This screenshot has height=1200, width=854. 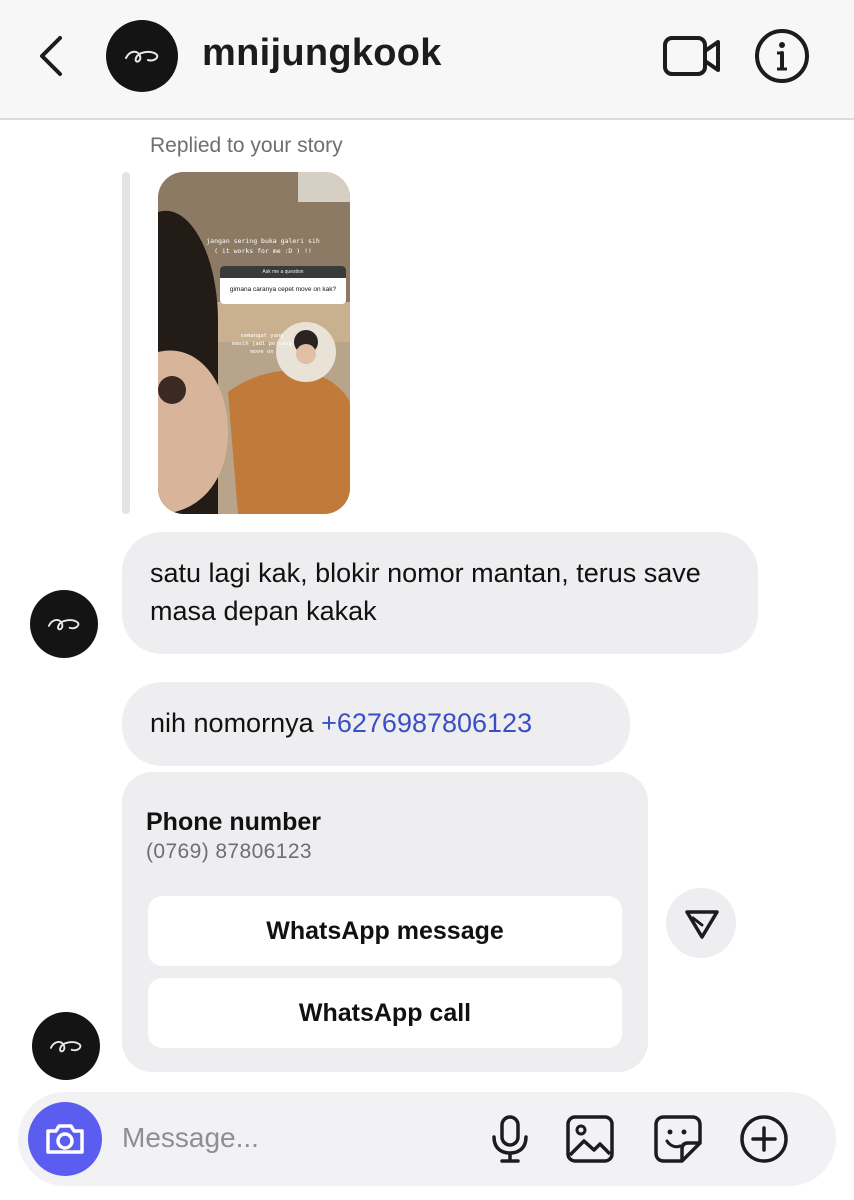 I want to click on share-button, so click(x=701, y=923).